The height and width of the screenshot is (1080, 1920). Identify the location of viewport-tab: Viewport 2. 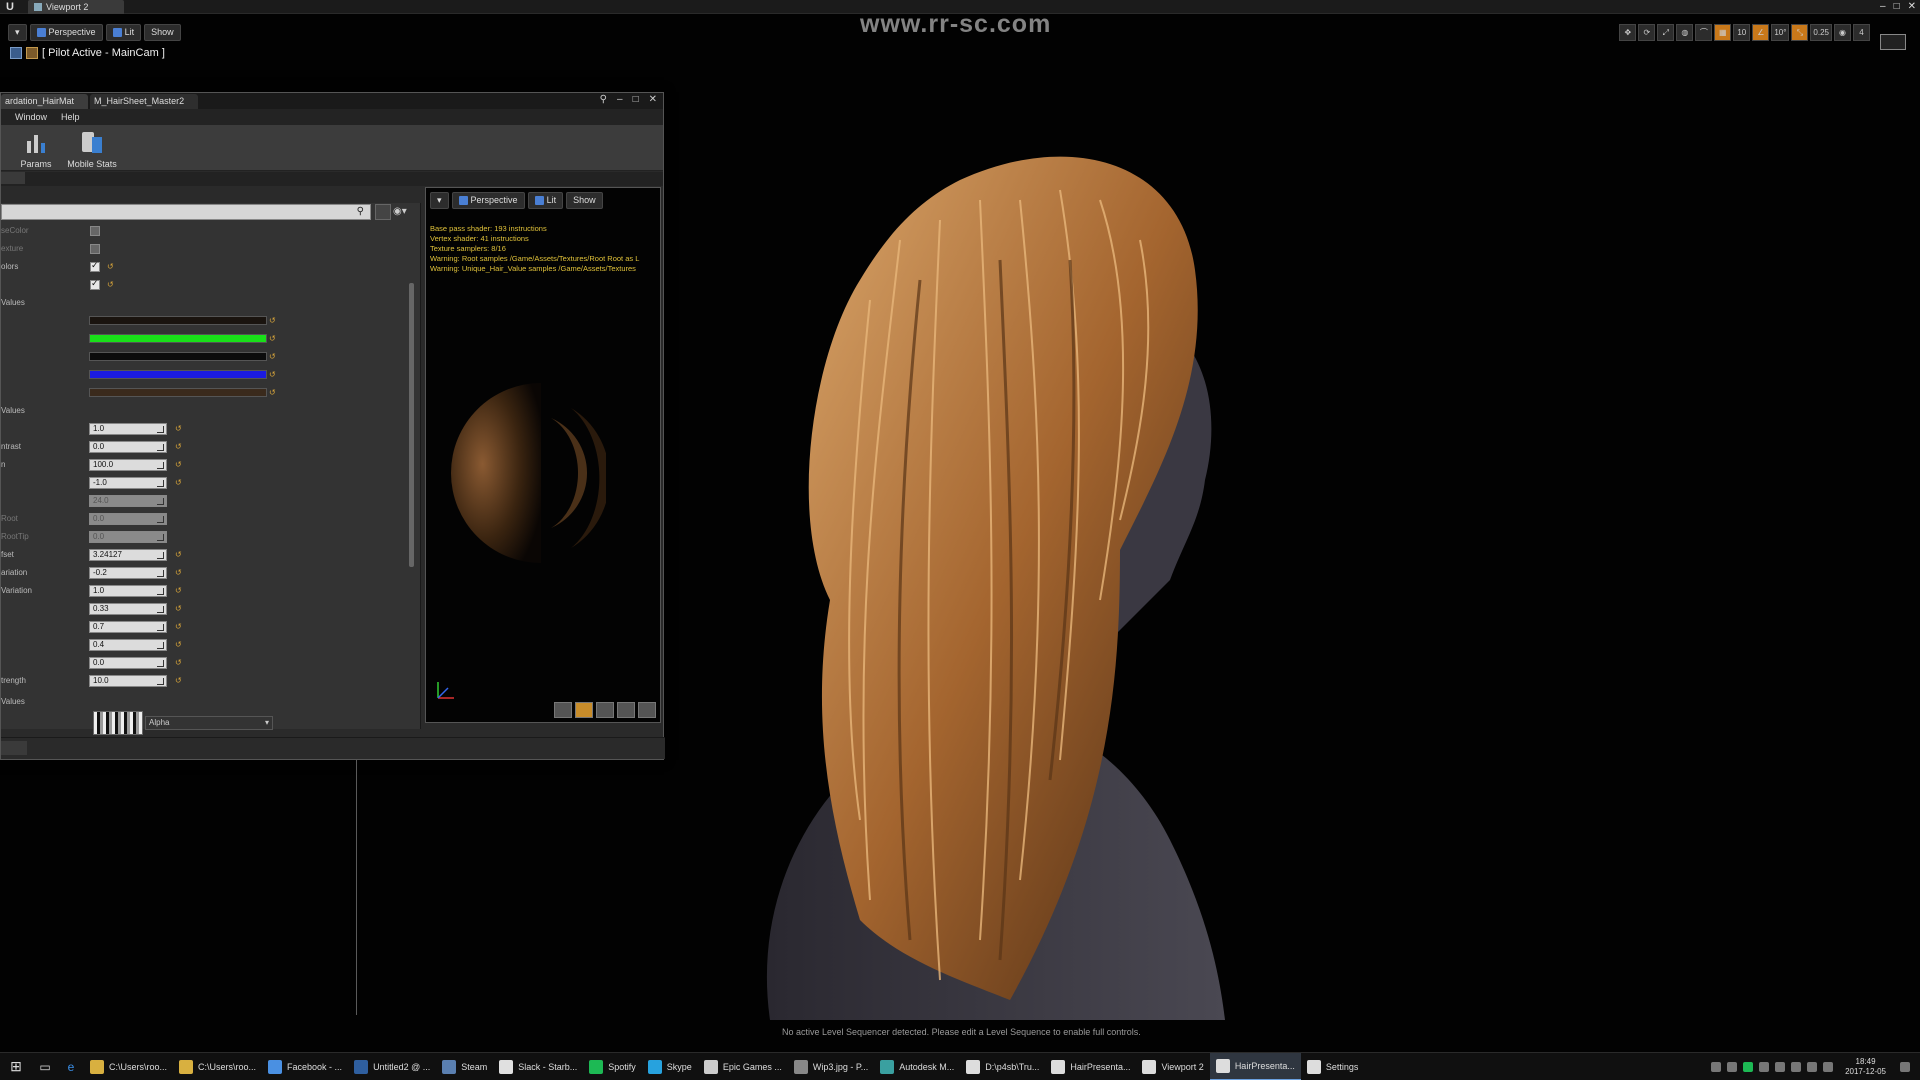
(76, 7).